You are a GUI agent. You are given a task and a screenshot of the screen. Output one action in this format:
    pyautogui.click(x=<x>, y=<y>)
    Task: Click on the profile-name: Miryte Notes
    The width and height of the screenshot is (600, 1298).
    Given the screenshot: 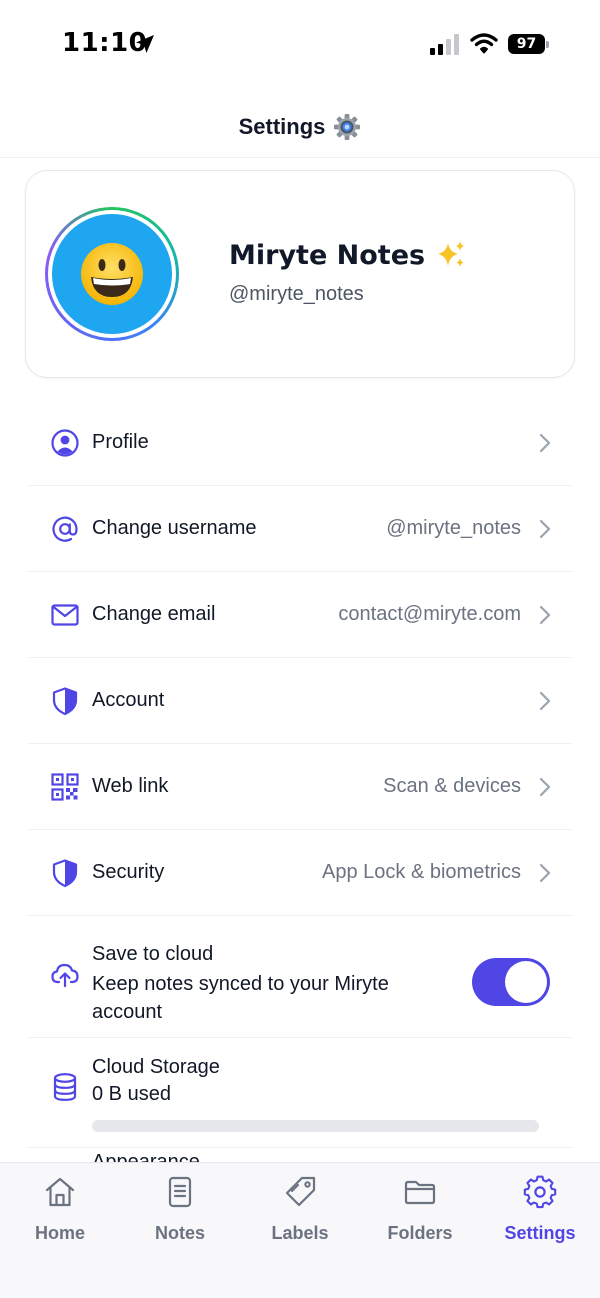 What is the action you would take?
    pyautogui.click(x=327, y=255)
    